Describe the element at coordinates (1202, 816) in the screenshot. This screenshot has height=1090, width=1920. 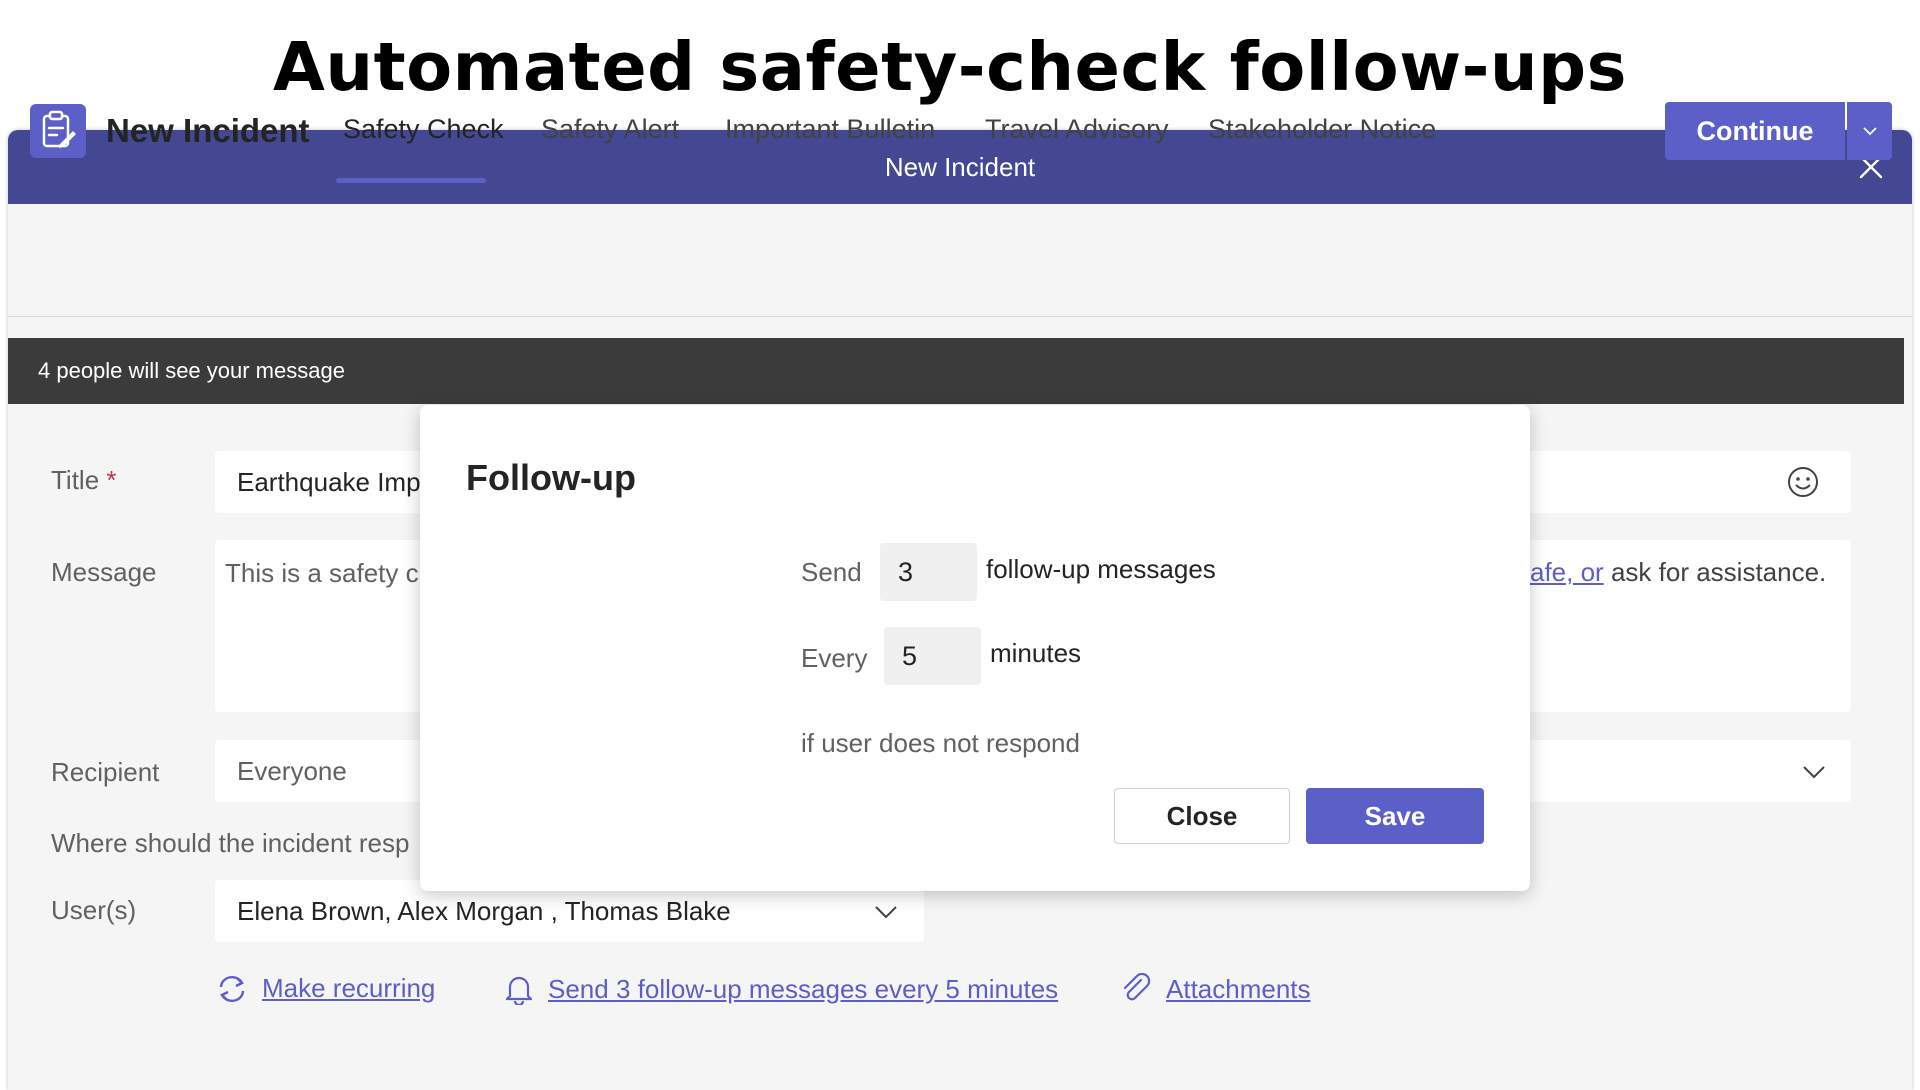
I see `dialog-close-button: Close` at that location.